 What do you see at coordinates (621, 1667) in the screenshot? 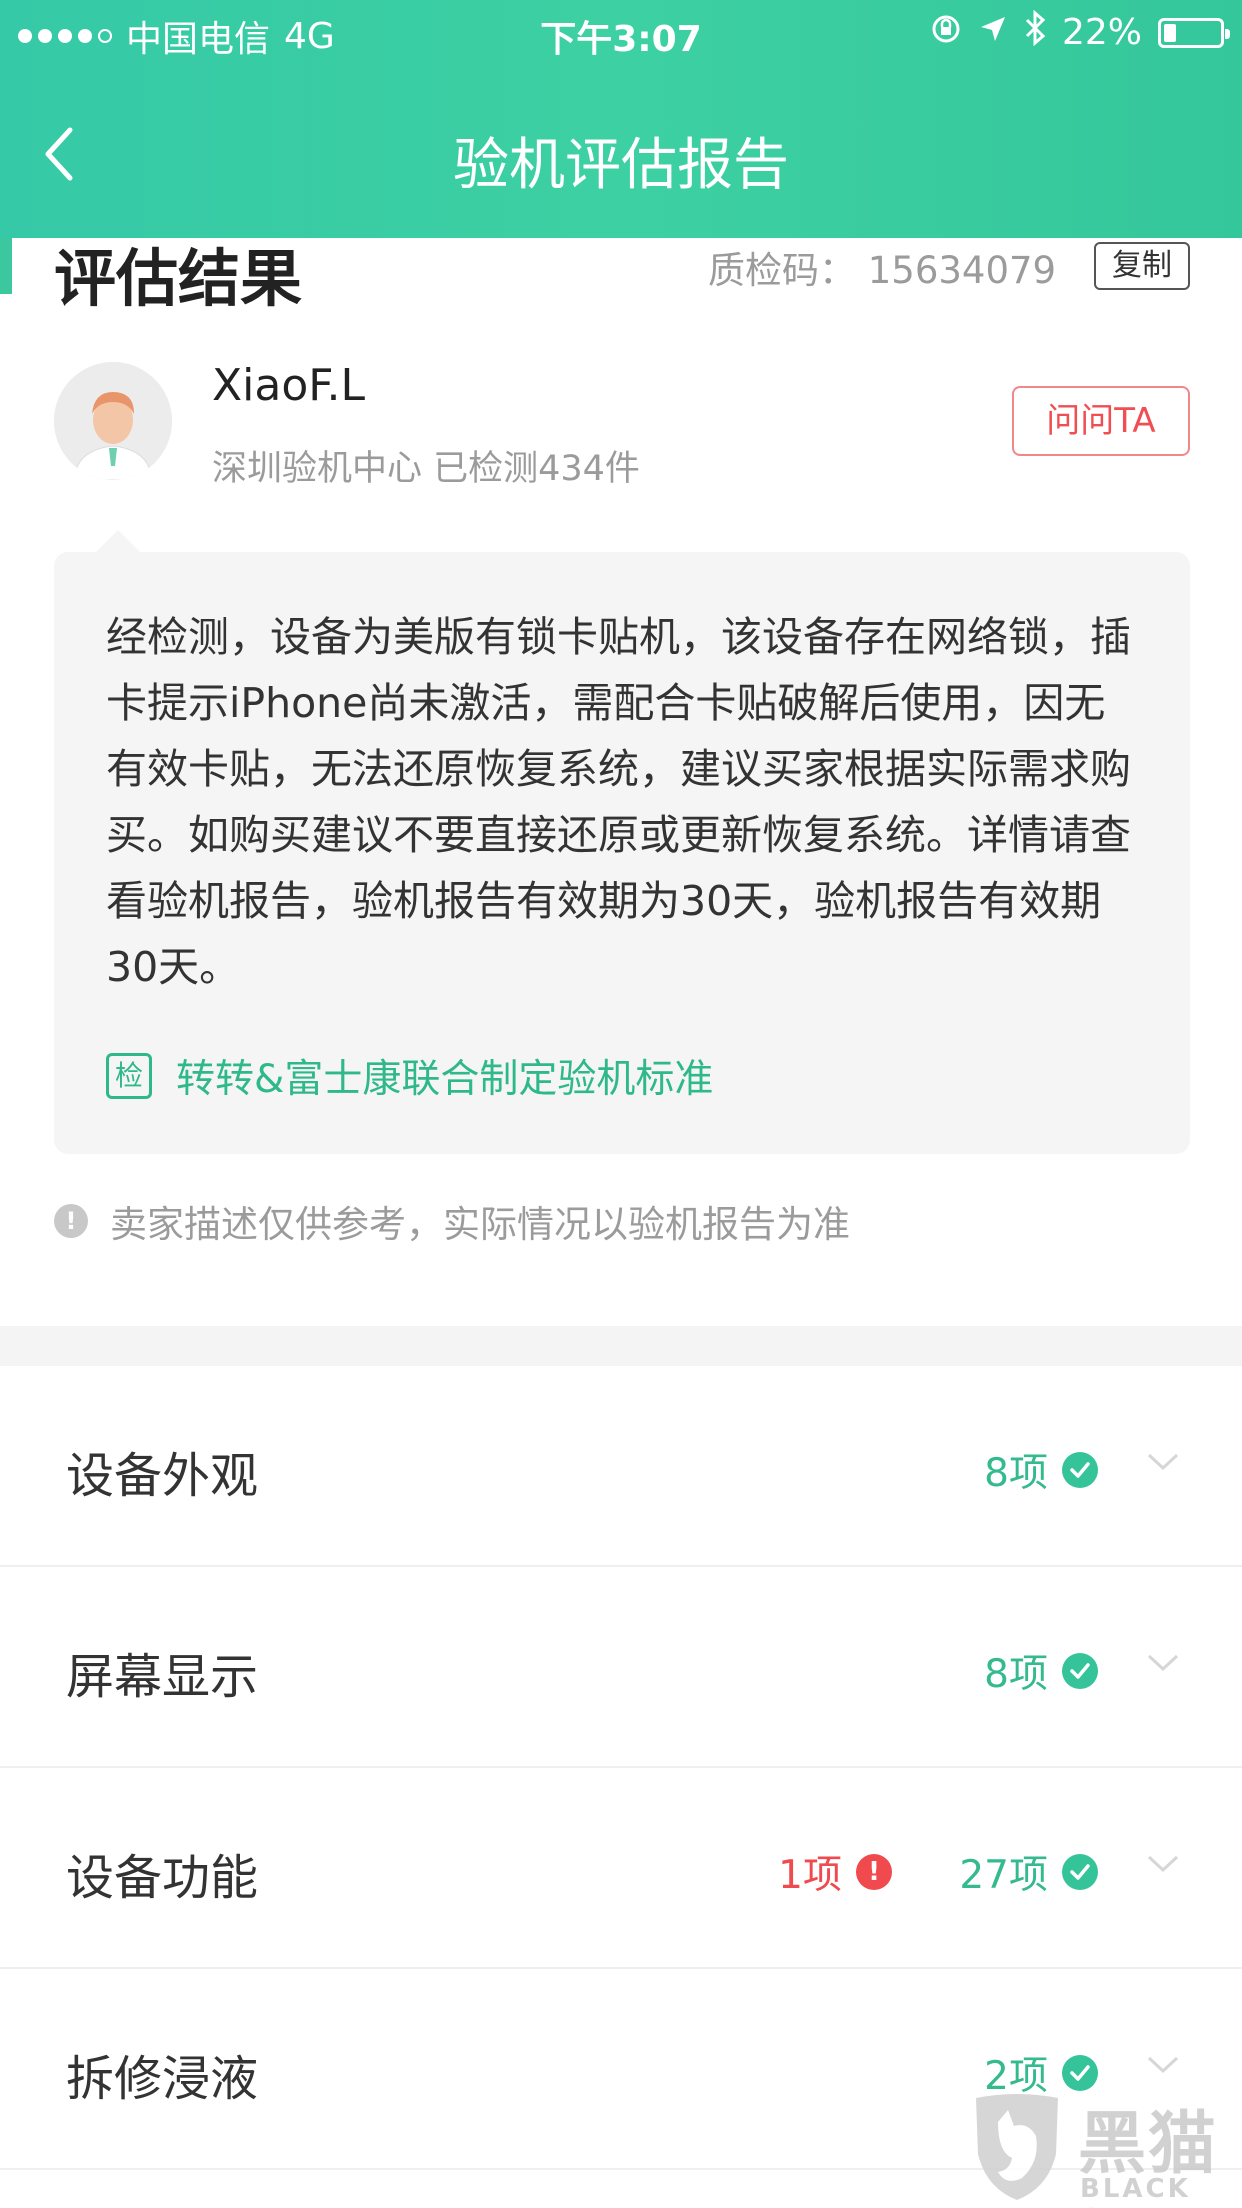
I see `category-row-screen: 屏幕显示 8项` at bounding box center [621, 1667].